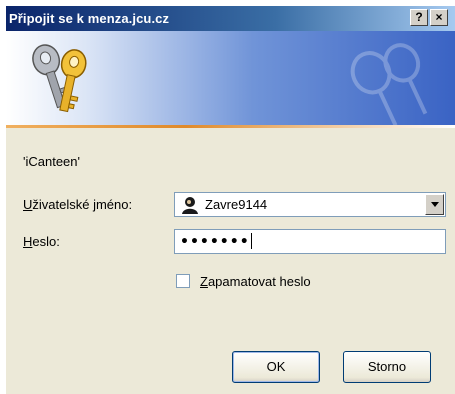 This screenshot has width=455, height=394. I want to click on cancel-button: Storno, so click(387, 367).